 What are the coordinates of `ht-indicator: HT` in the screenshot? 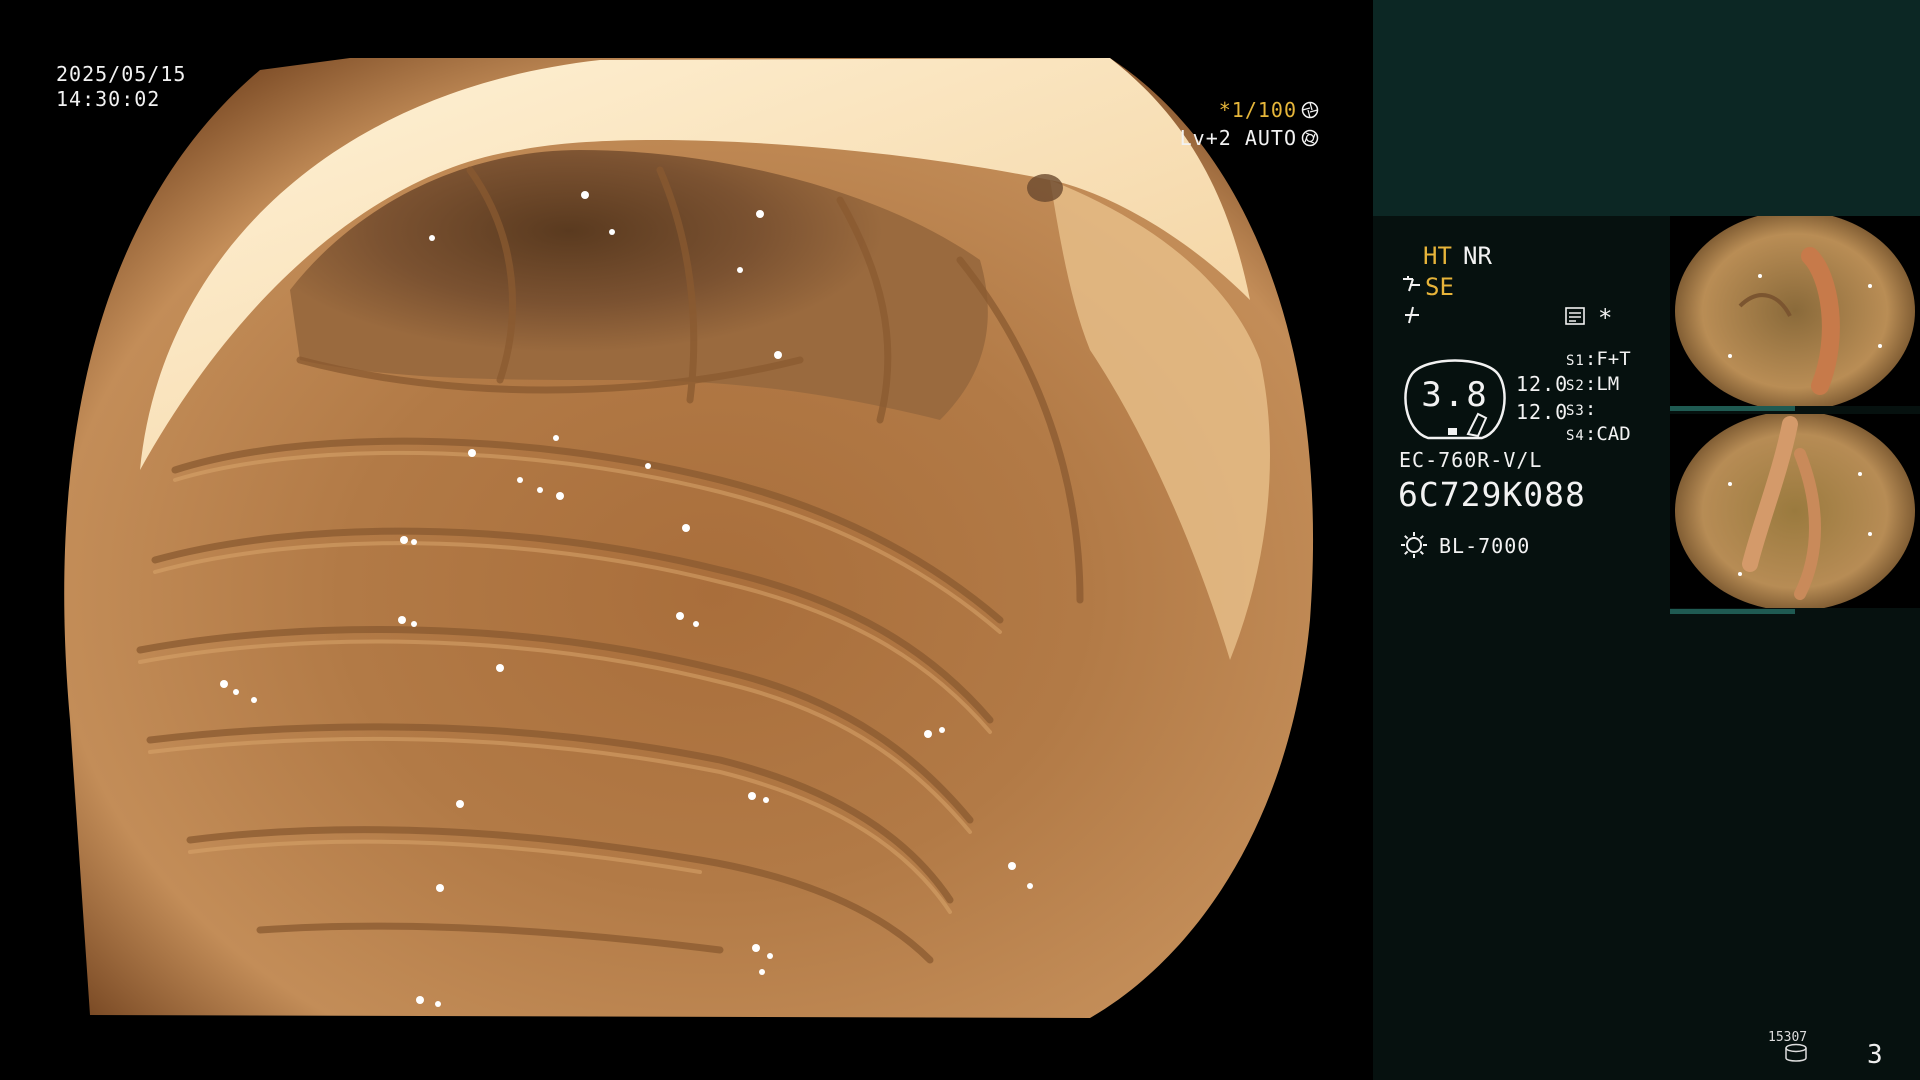 It's located at (1437, 256).